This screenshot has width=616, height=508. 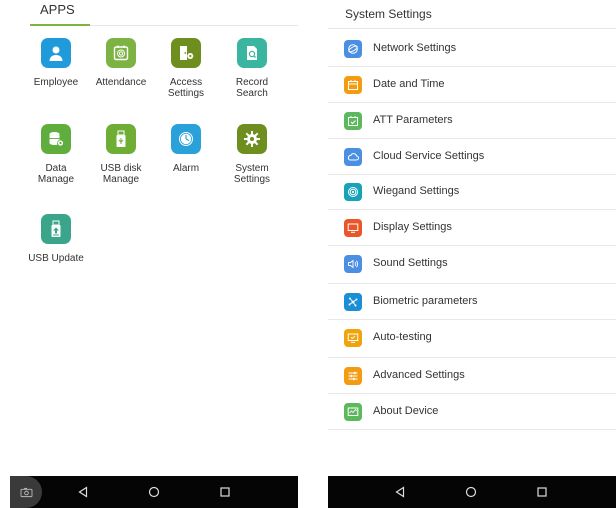 I want to click on monitor-check-icon, so click(x=353, y=338).